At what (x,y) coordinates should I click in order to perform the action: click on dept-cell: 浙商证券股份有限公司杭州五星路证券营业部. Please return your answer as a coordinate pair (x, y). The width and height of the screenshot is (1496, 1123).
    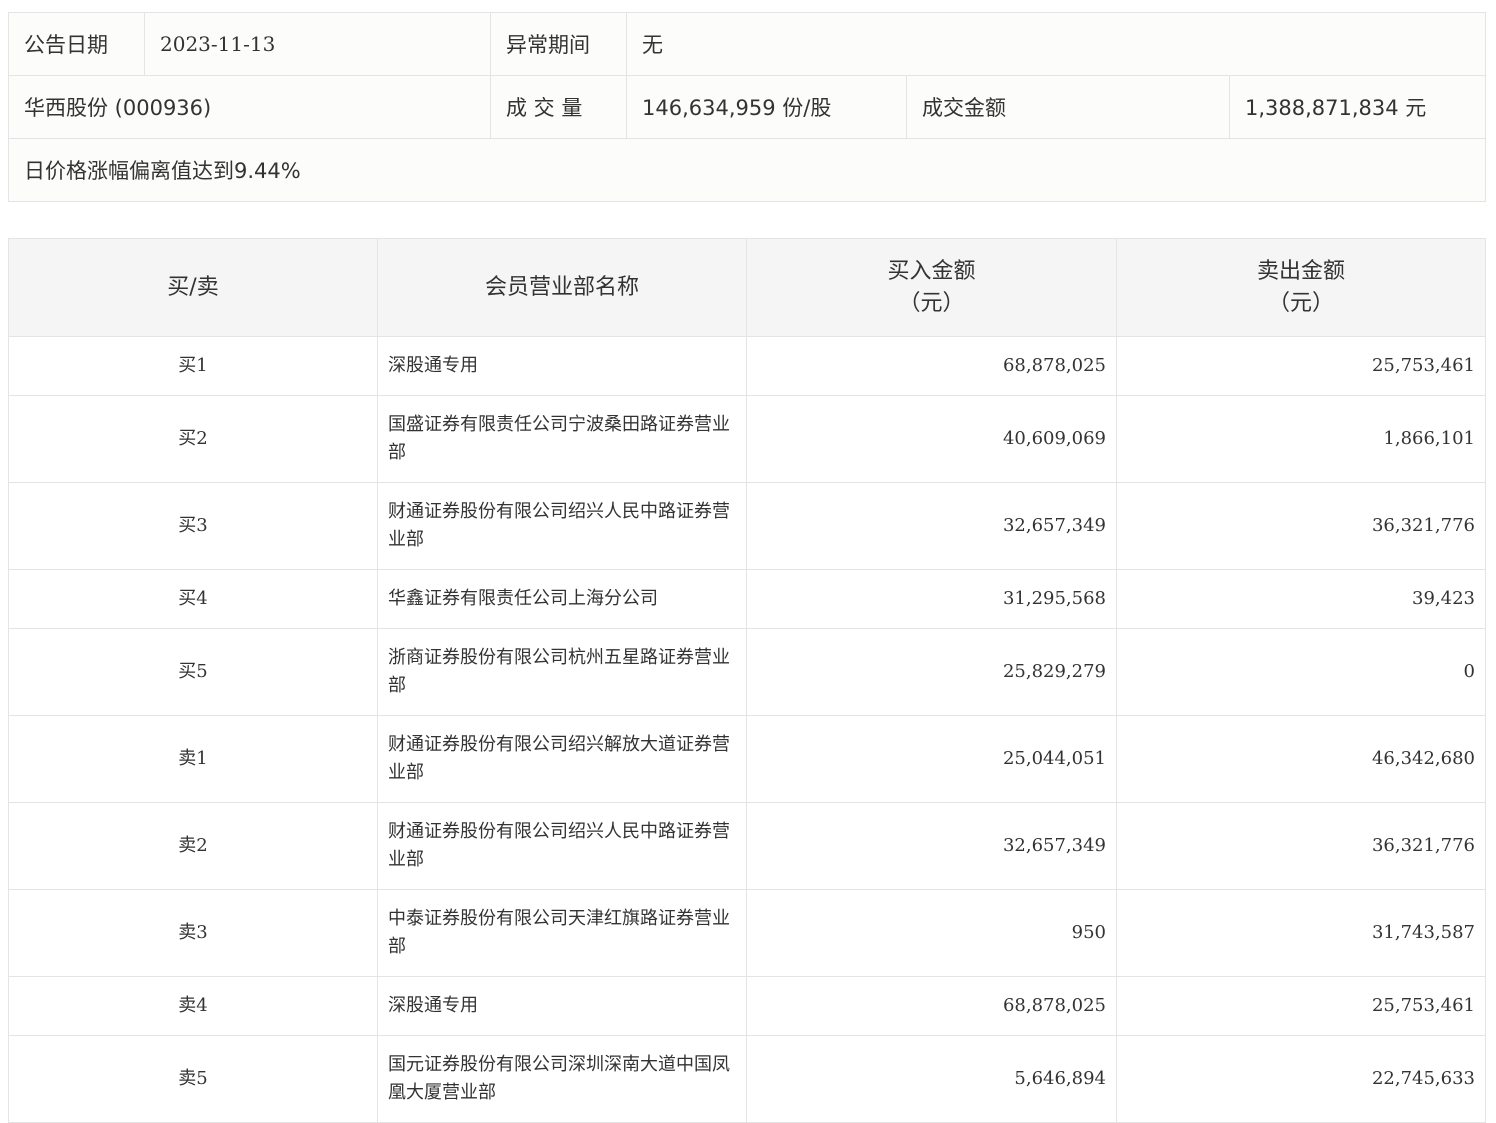
    Looking at the image, I should click on (562, 672).